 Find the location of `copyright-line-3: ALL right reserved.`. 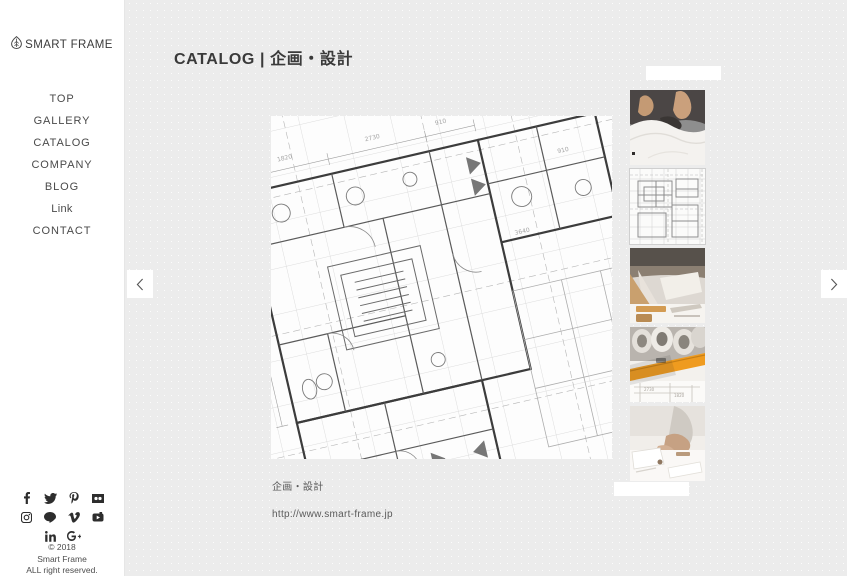

copyright-line-3: ALL right reserved. is located at coordinates (62, 570).